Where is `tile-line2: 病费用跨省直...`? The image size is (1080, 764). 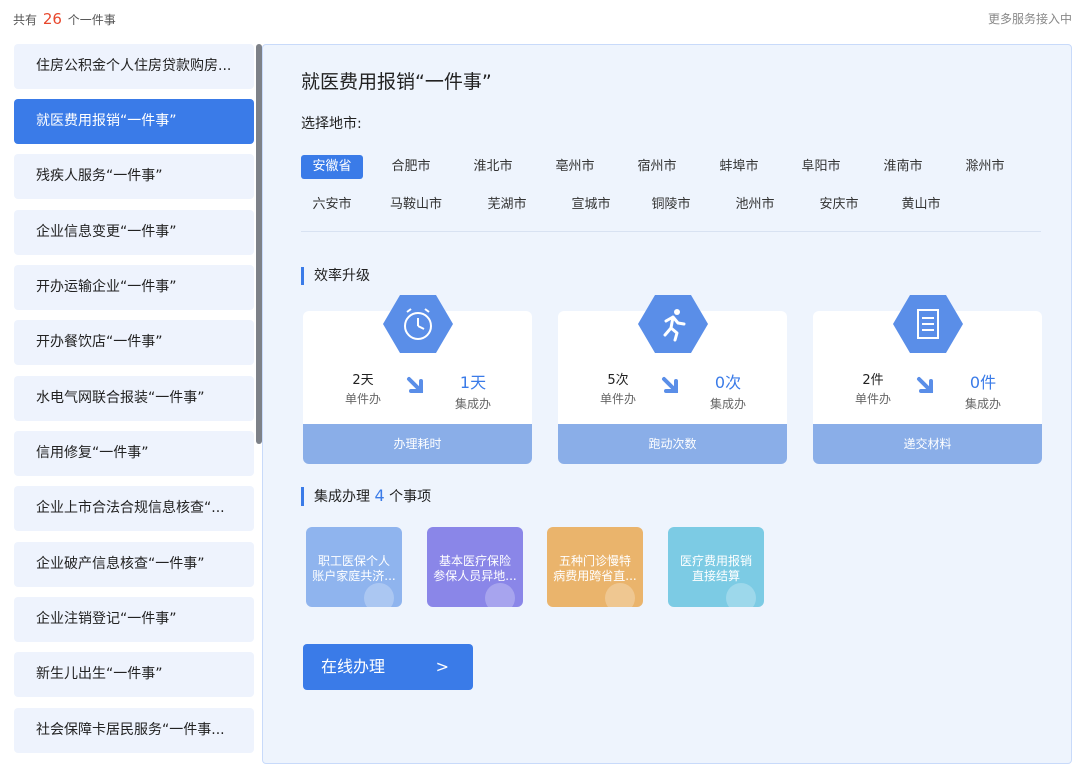 tile-line2: 病费用跨省直... is located at coordinates (595, 576).